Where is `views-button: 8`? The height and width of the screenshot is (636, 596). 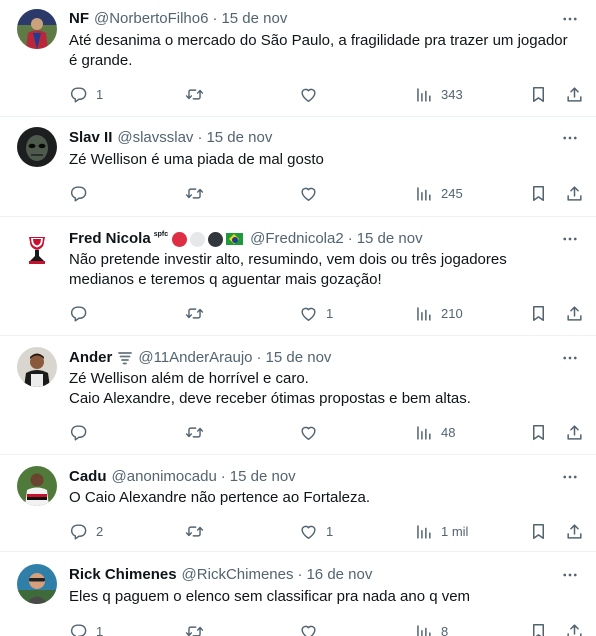 views-button: 8 is located at coordinates (431, 628).